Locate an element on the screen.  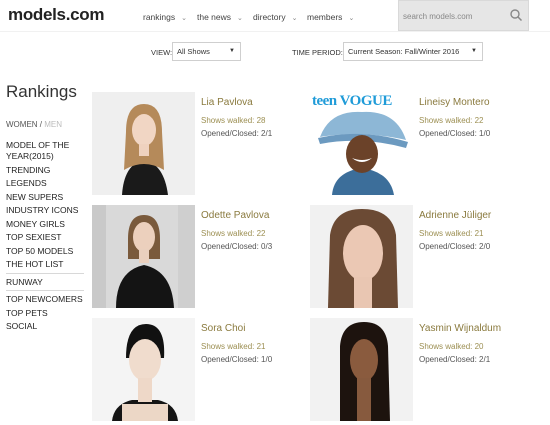
model-name: Odette Pavlova is located at coordinates (235, 215).